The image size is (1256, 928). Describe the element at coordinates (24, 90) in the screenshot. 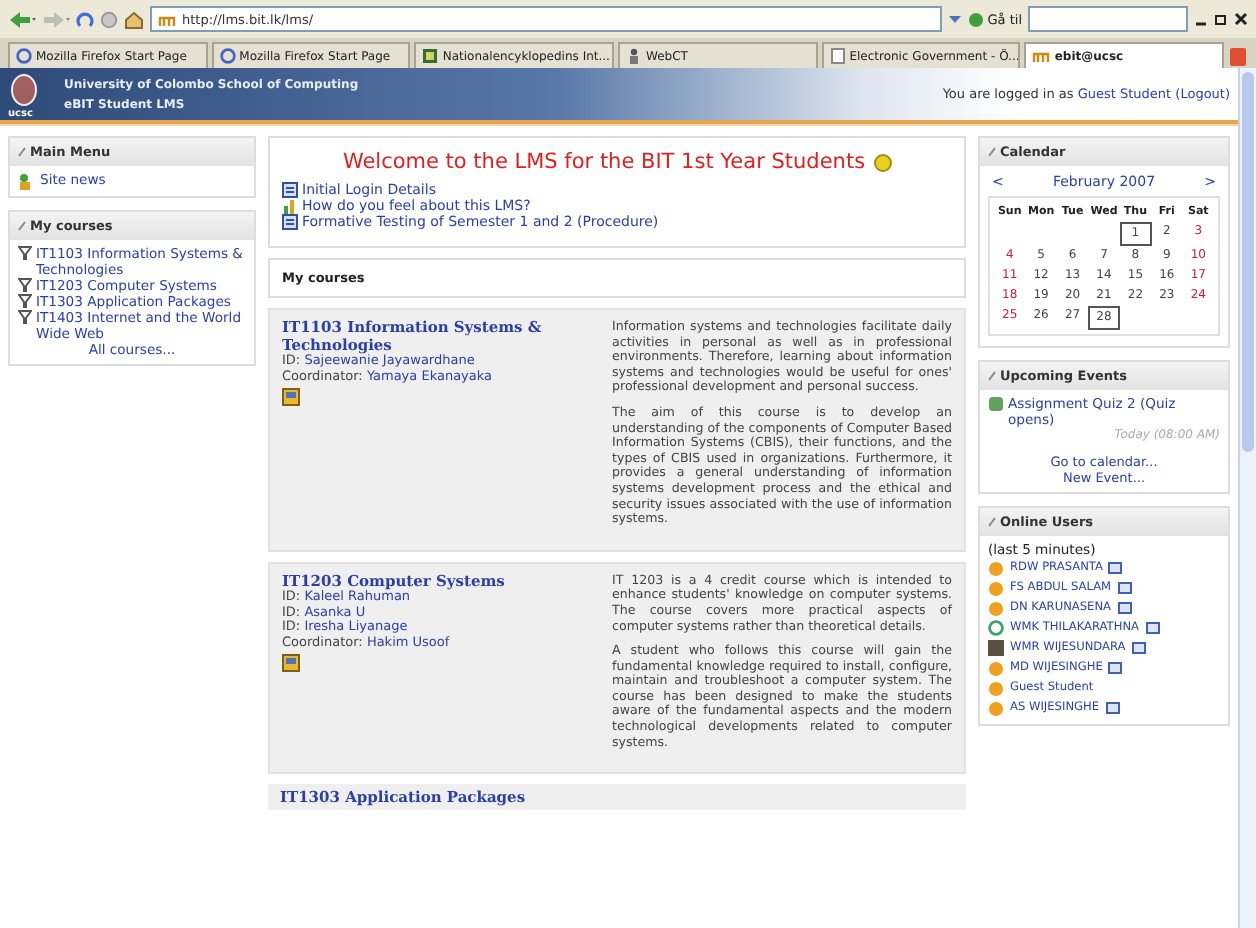

I see `crest-icon` at that location.